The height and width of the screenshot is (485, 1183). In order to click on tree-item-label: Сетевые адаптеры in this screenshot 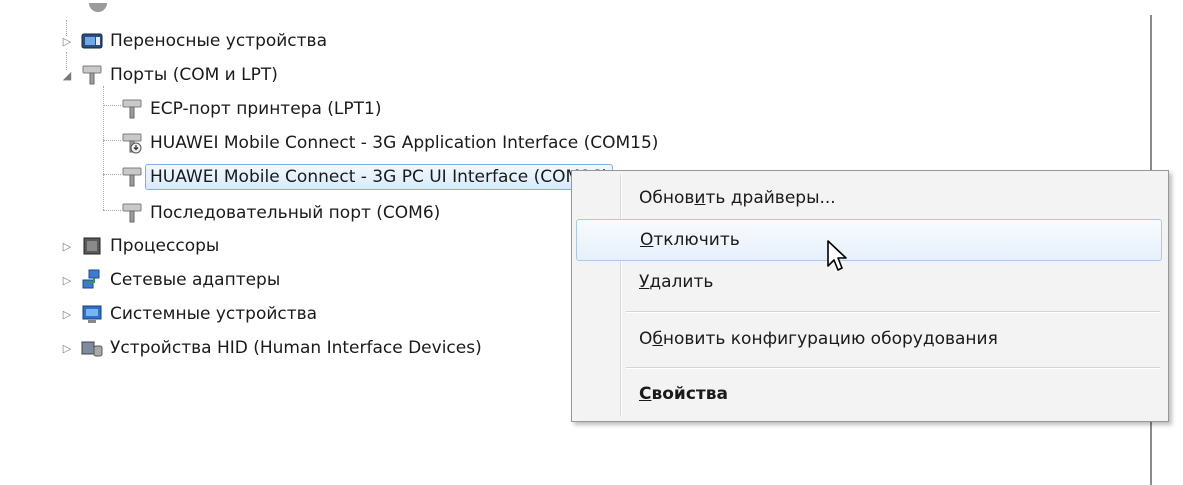, I will do `click(195, 280)`.